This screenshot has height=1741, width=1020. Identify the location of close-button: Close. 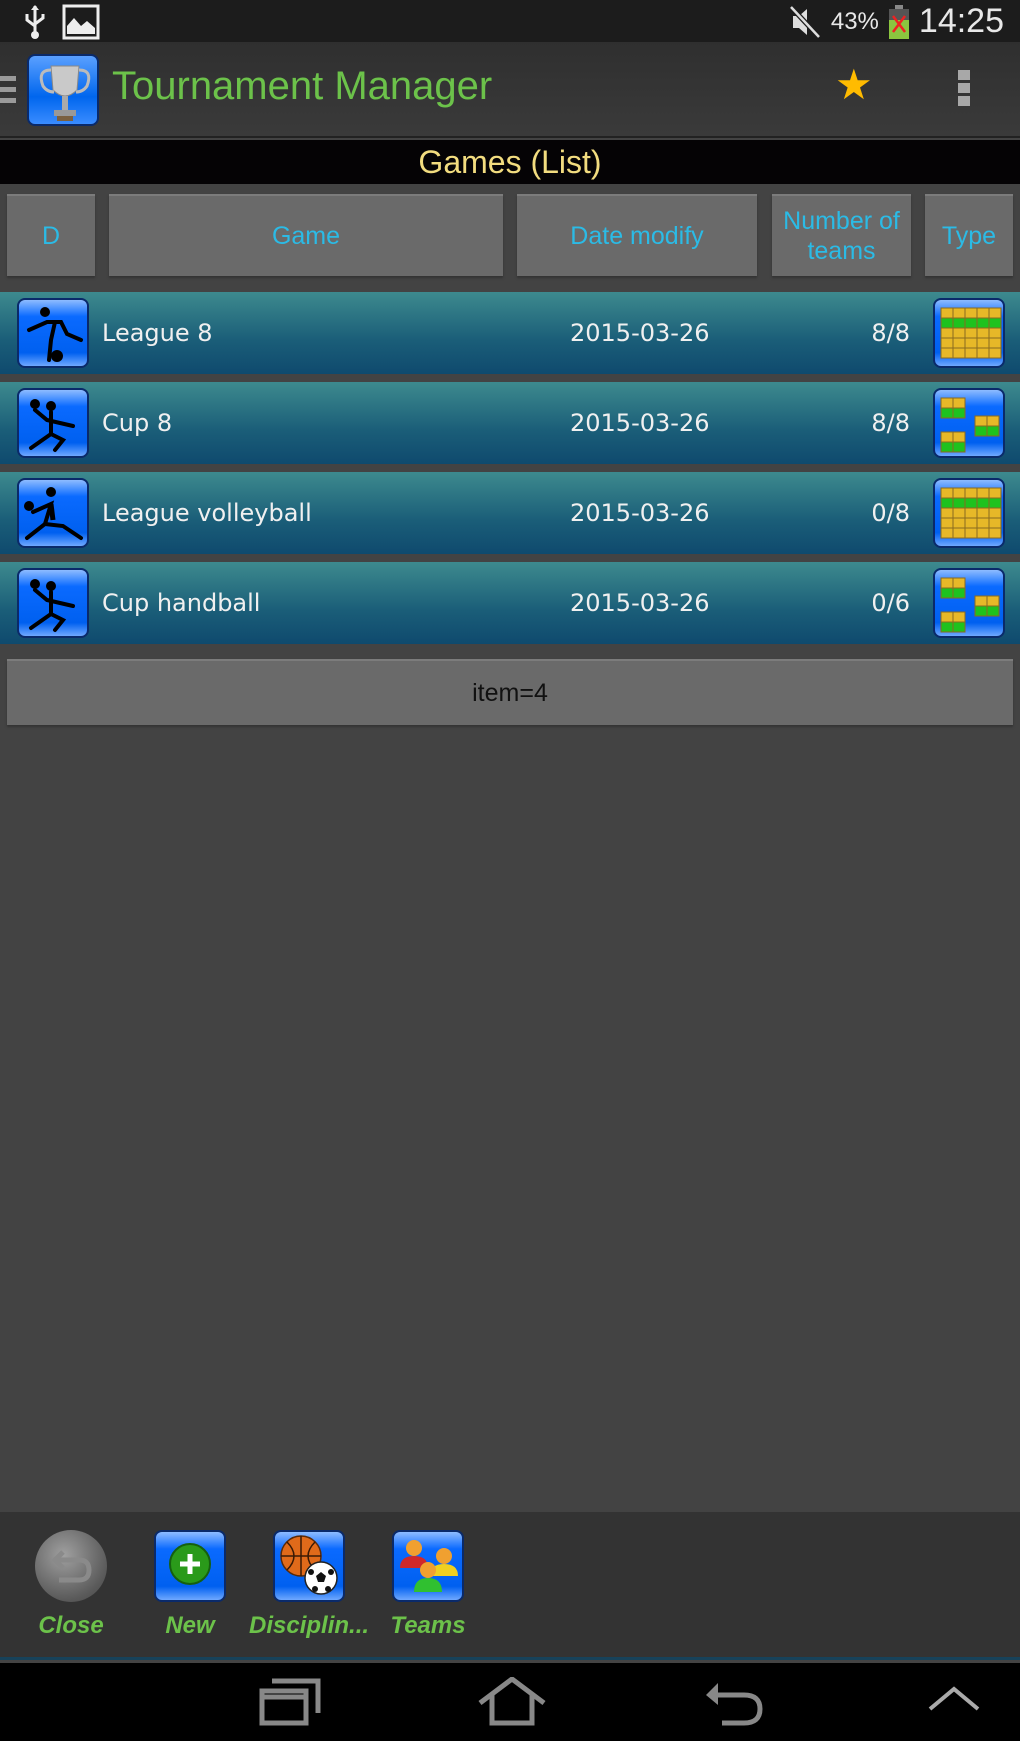
(71, 1585).